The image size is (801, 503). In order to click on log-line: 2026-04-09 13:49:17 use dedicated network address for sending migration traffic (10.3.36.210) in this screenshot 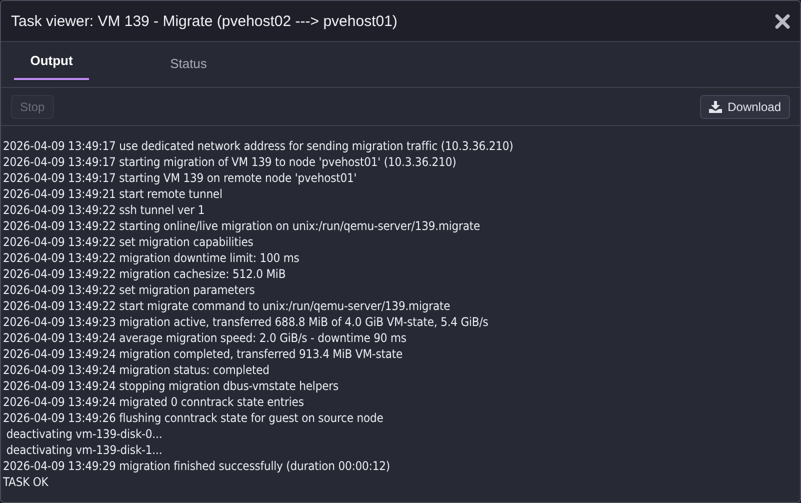, I will do `click(258, 146)`.